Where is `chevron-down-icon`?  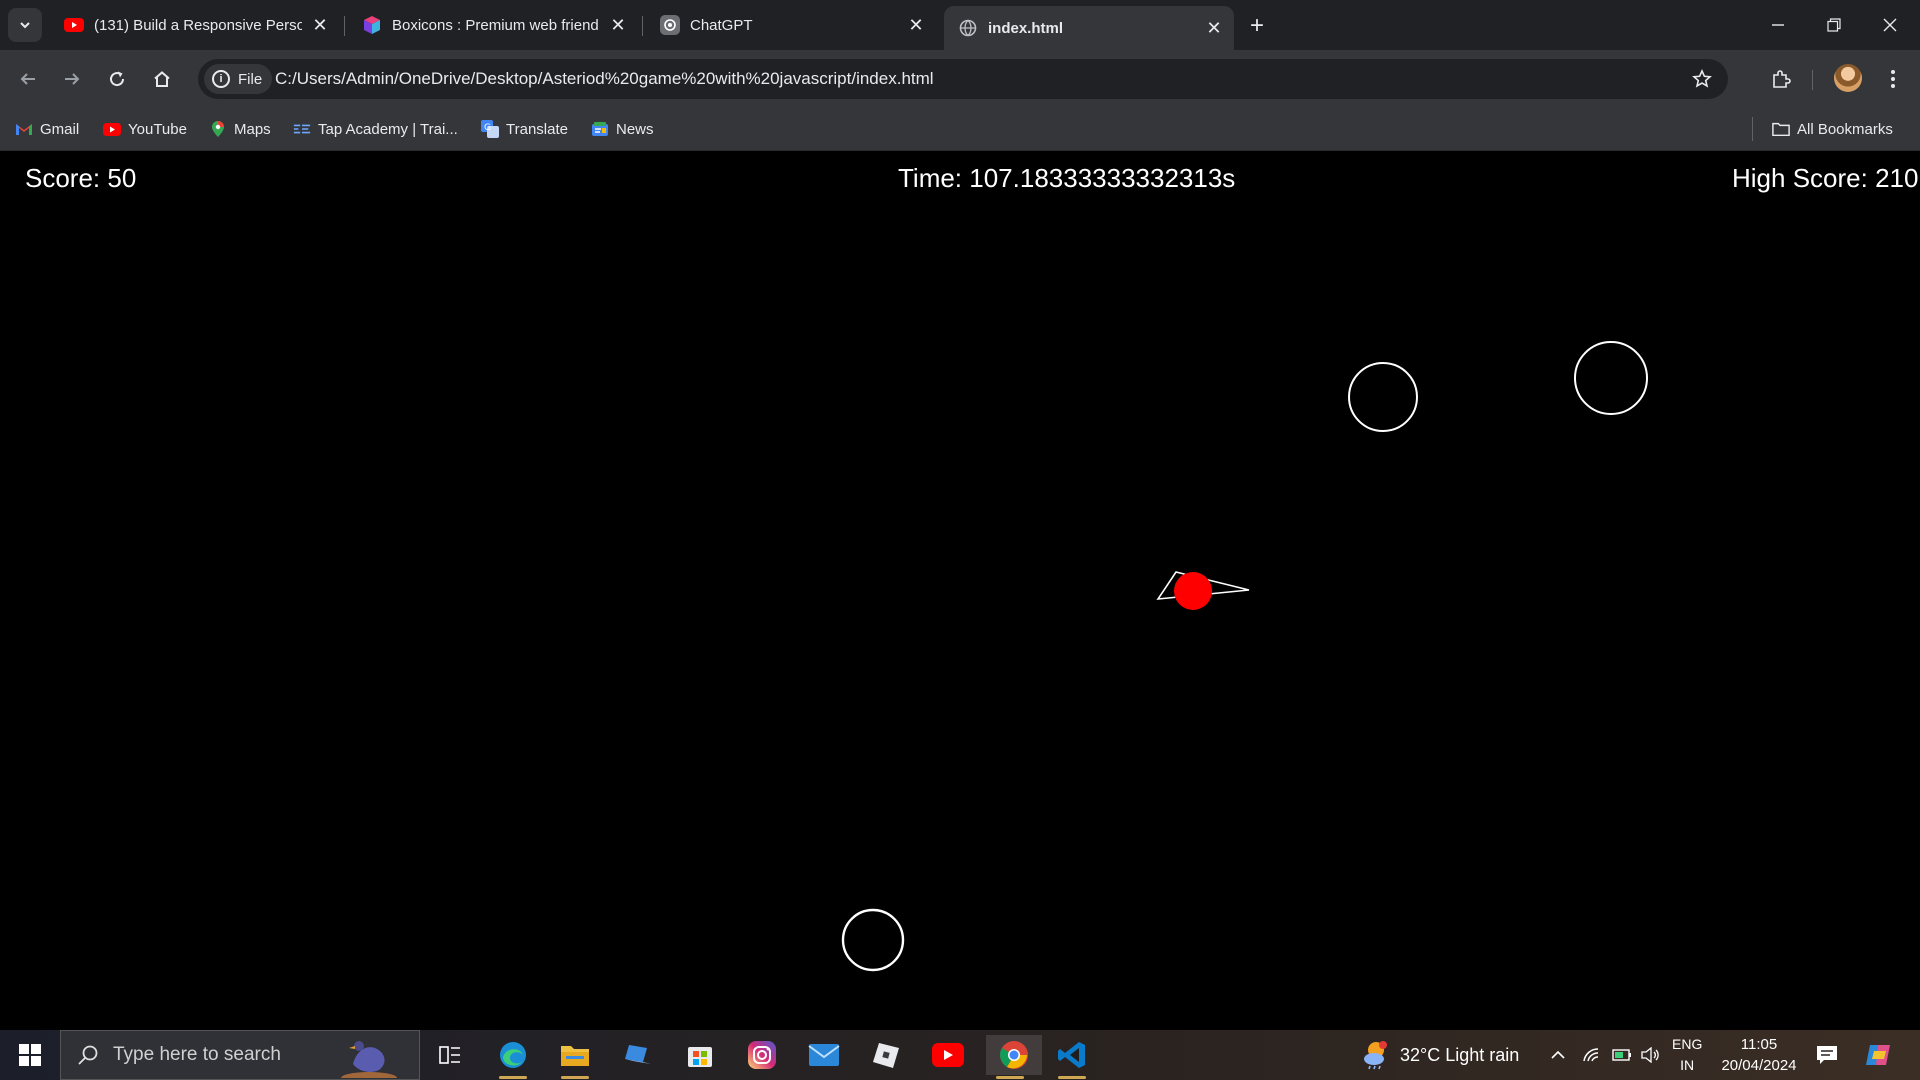
chevron-down-icon is located at coordinates (25, 25).